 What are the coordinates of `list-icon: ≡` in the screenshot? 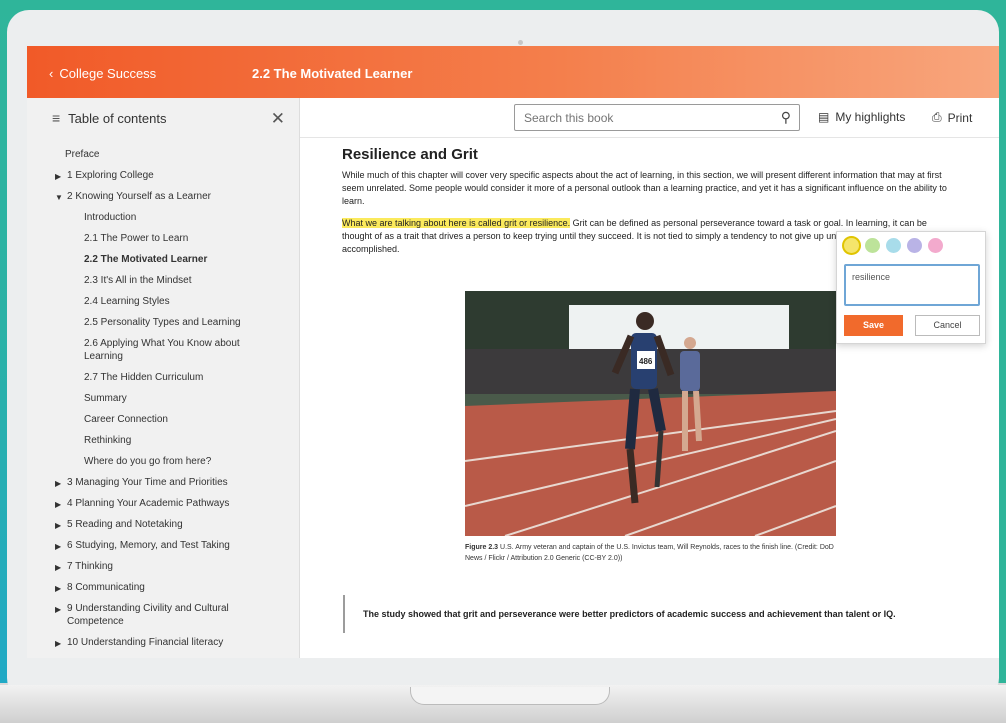 It's located at (56, 118).